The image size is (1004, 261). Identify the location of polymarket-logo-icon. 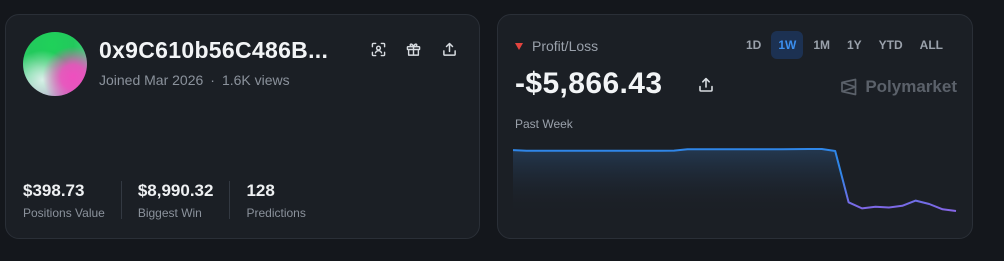
(849, 87).